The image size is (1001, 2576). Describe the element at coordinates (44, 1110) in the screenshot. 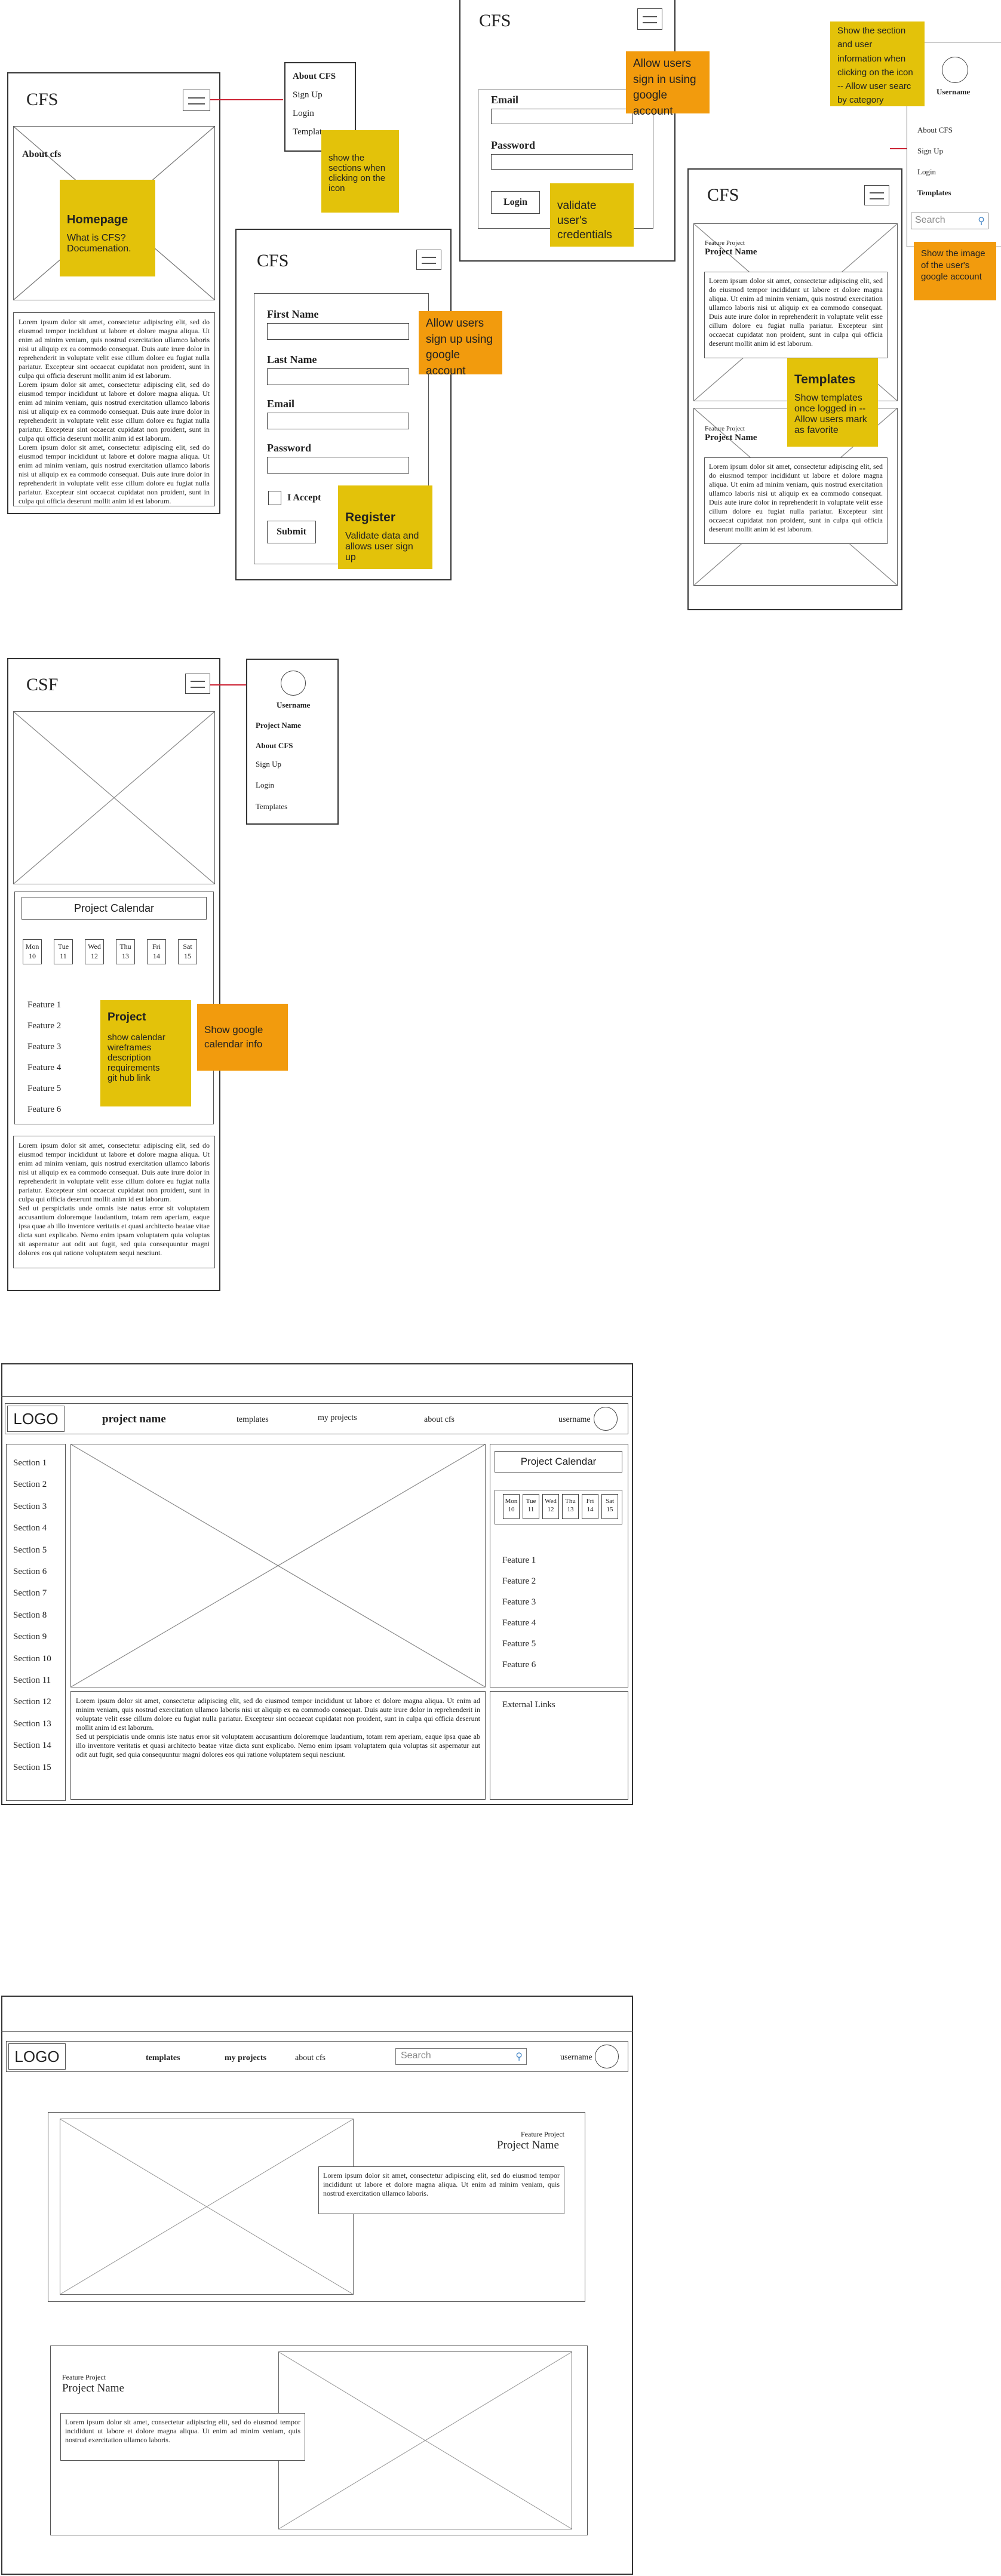

I see `feature-item: Feature 6` at that location.